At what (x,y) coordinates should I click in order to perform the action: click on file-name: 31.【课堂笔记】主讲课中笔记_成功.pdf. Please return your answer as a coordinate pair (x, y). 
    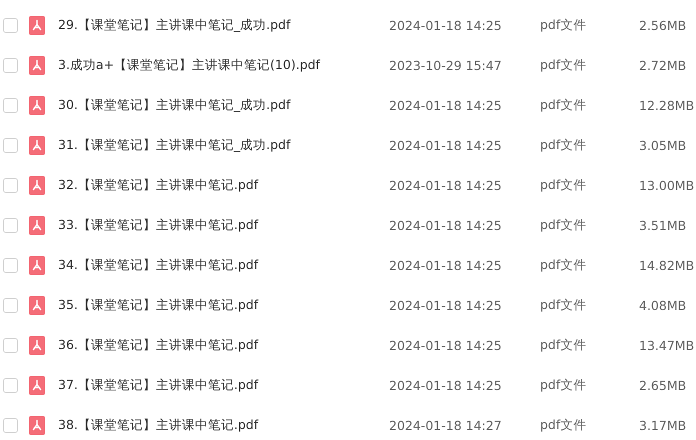
    Looking at the image, I should click on (223, 145).